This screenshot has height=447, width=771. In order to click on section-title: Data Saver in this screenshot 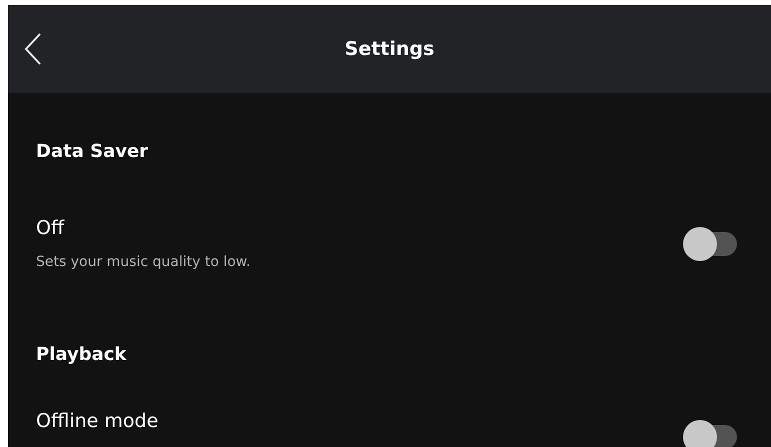, I will do `click(93, 152)`.